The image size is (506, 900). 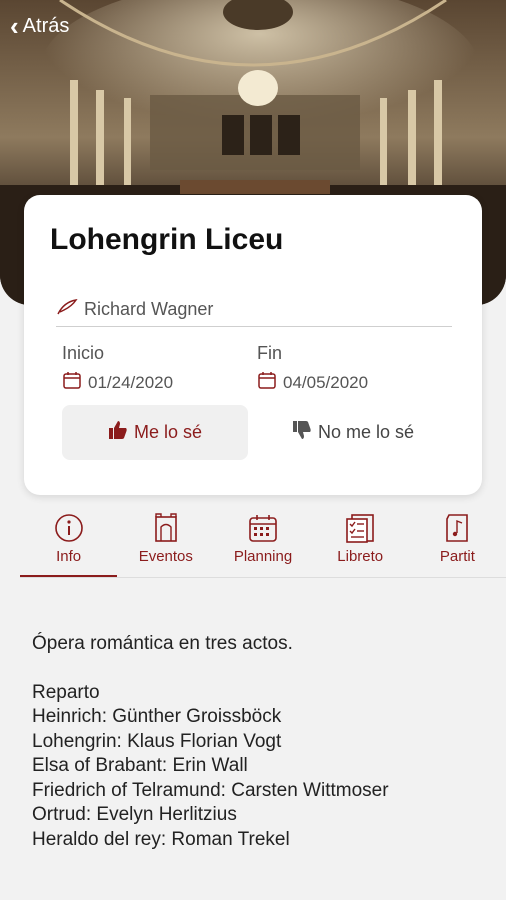 I want to click on cast-member: Elsa of Brabant: Erin Wall, so click(x=140, y=765).